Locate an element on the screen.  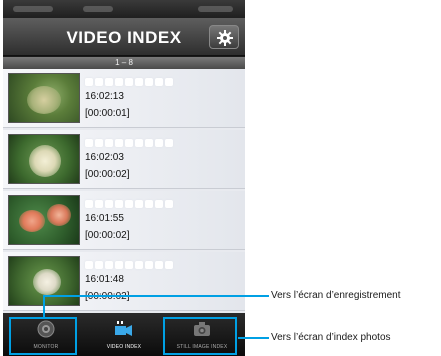
video-time: 16:02:03 is located at coordinates (104, 157).